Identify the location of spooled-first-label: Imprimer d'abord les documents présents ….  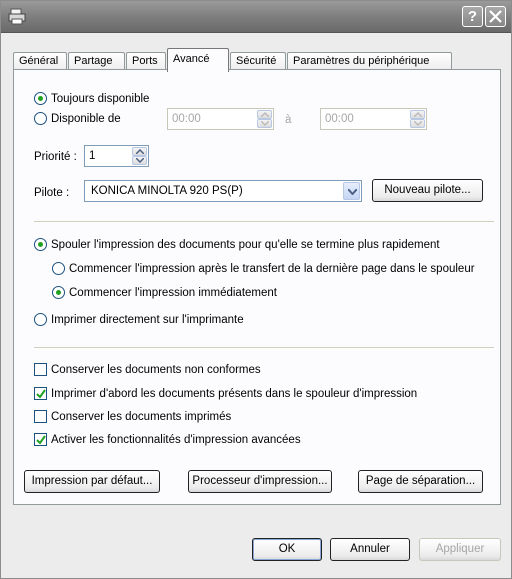
(234, 394).